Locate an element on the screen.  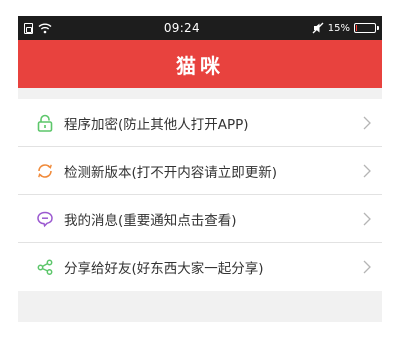
menu-item-encrypt: 程序加密(防止其他人打开APP) is located at coordinates (200, 123).